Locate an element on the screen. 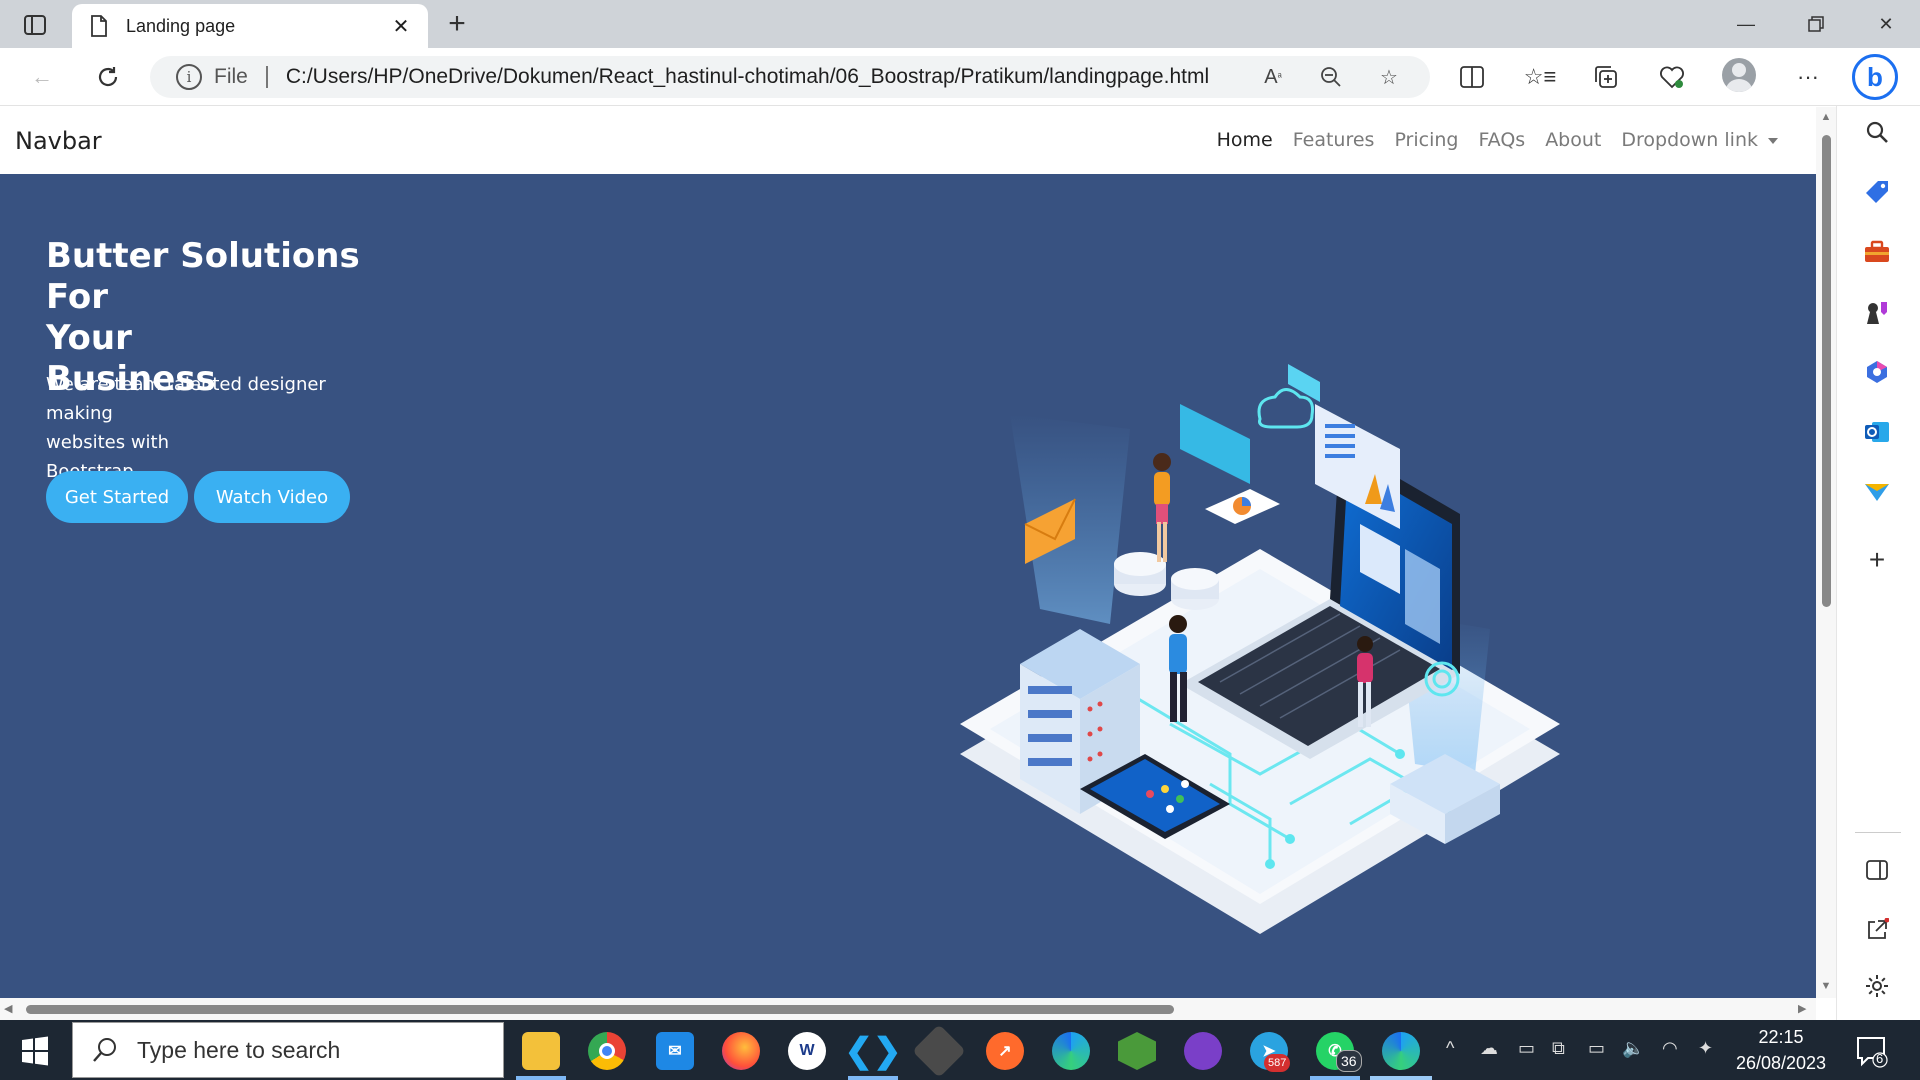 Image resolution: width=1920 pixels, height=1080 pixels. nav-pricing: Pricing is located at coordinates (1426, 140).